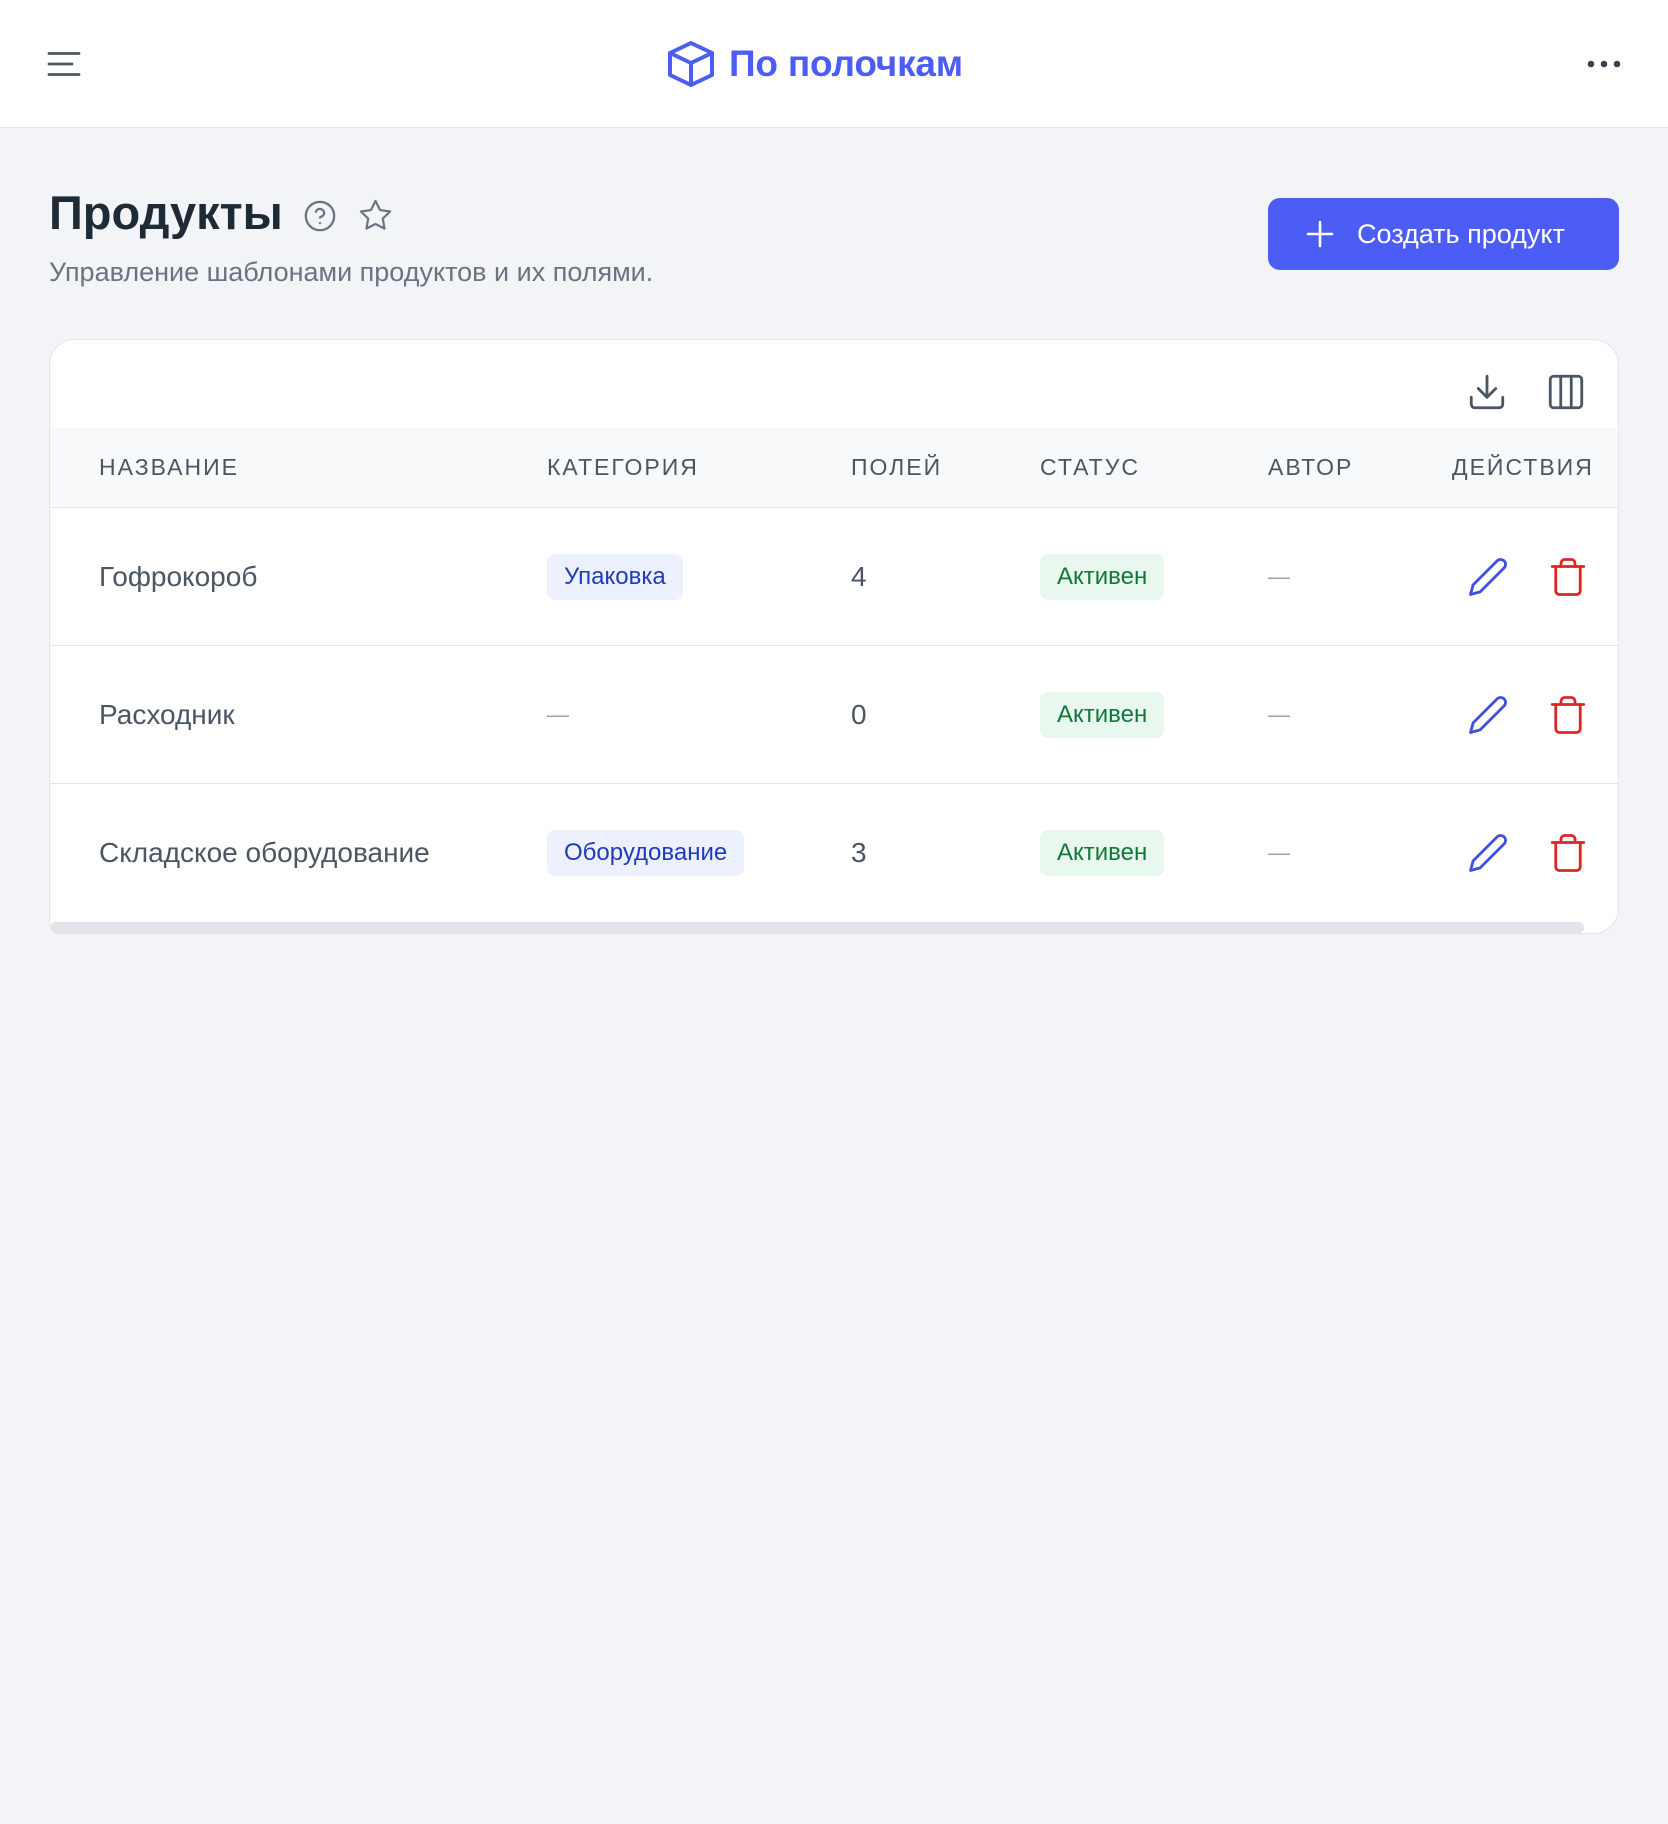 The width and height of the screenshot is (1668, 1824). Describe the element at coordinates (166, 212) in the screenshot. I see `page-title: Продукты` at that location.